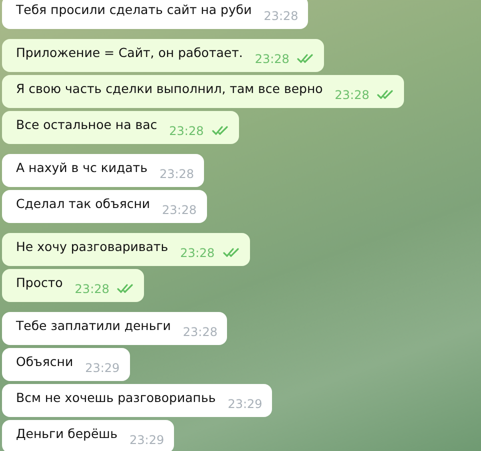  Describe the element at coordinates (67, 434) in the screenshot. I see `message-text: Деньги берёшь` at that location.